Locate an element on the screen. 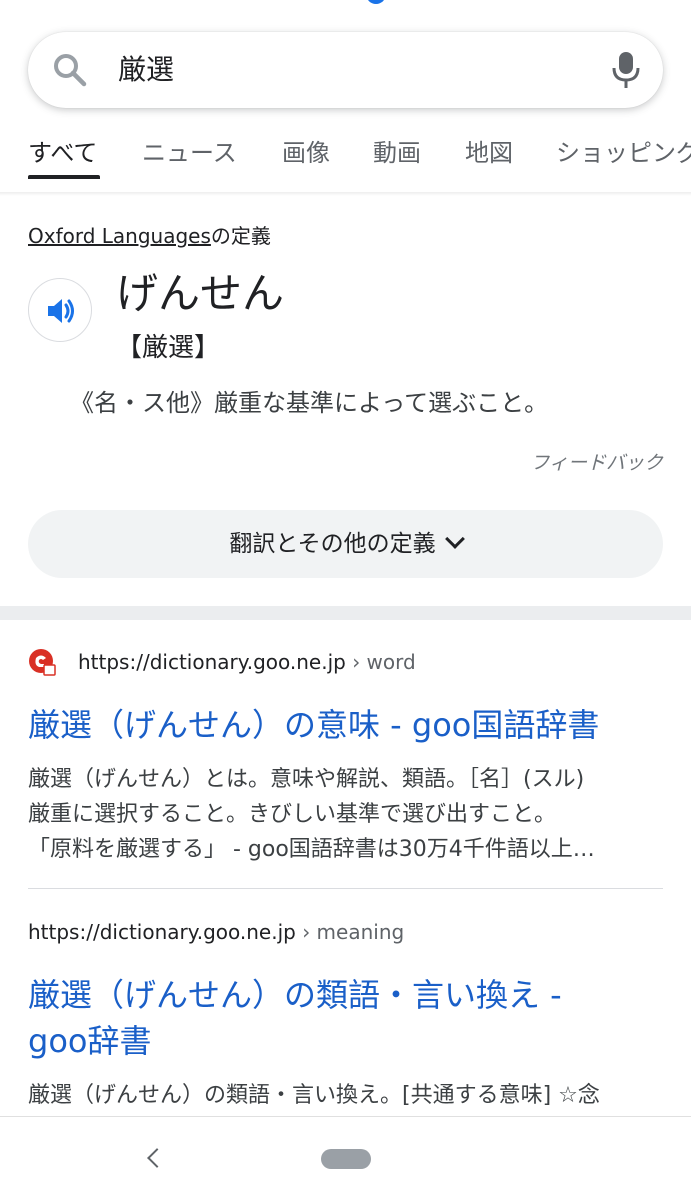 The height and width of the screenshot is (1200, 691). title-line: goo辞書 is located at coordinates (90, 1041).